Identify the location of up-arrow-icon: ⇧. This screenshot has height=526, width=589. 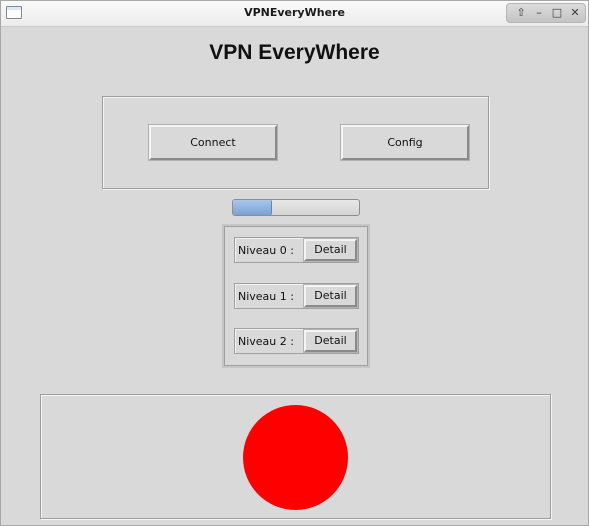
(521, 13).